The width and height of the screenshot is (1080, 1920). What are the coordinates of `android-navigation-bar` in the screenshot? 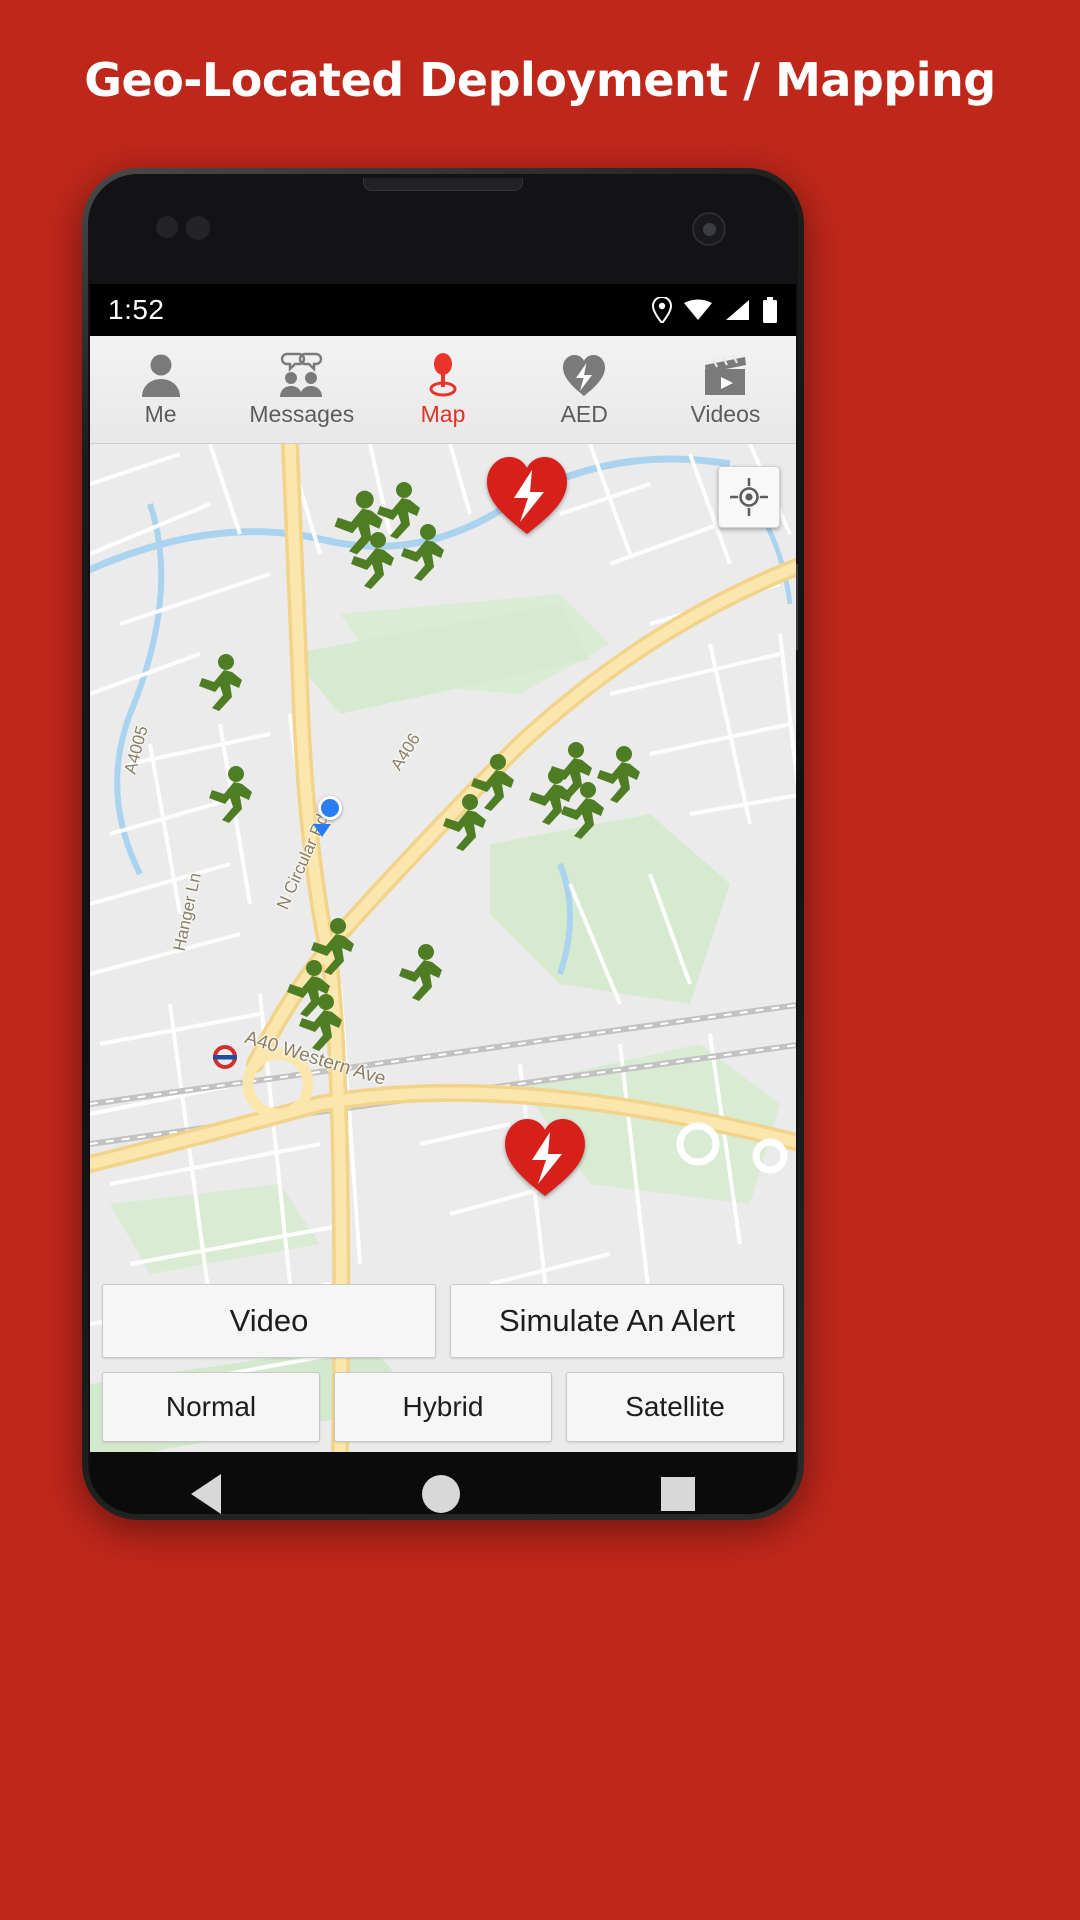 It's located at (443, 1483).